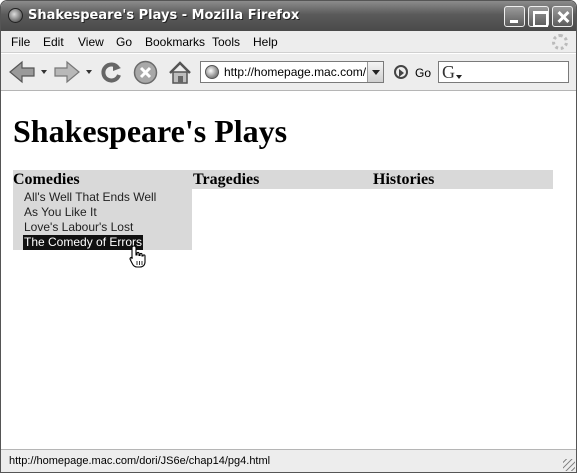 Image resolution: width=577 pixels, height=473 pixels. Describe the element at coordinates (150, 131) in the screenshot. I see `page-title: Shakespeare's Plays` at that location.